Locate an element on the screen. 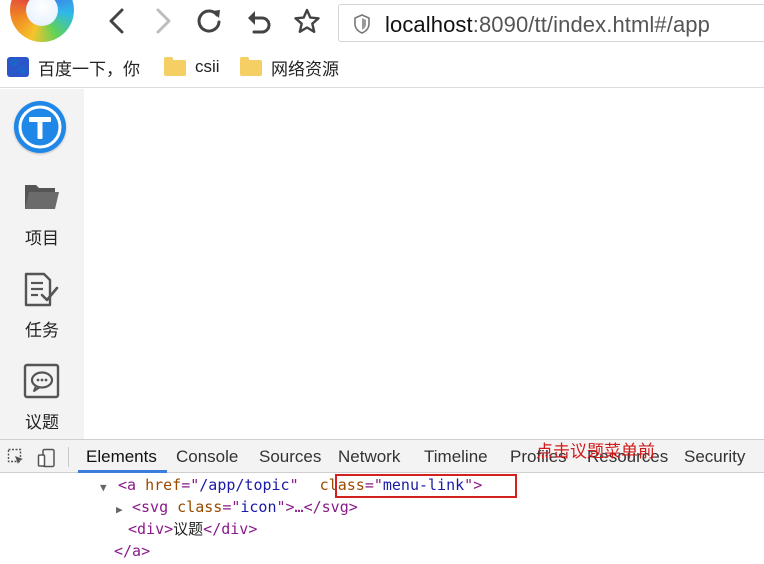  tab-security: Security is located at coordinates (714, 457).